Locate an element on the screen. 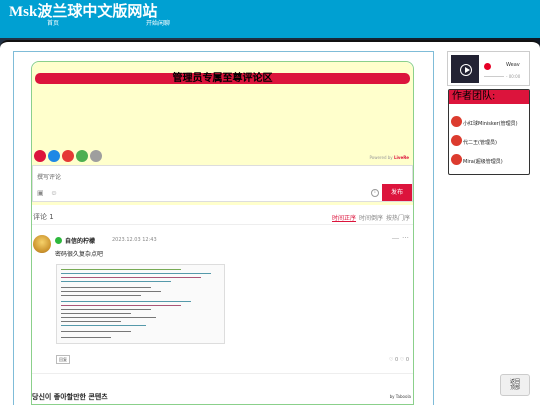 The image size is (540, 405). music-time: - 00:00 is located at coordinates (513, 76).